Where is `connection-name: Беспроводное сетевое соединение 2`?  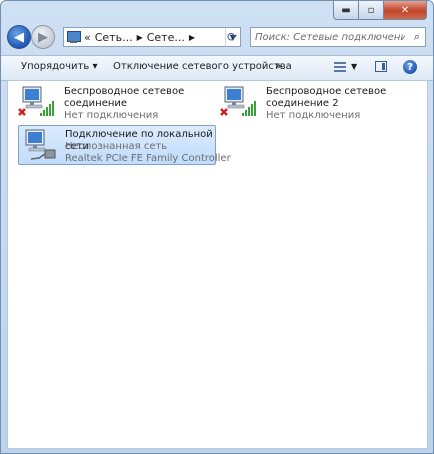
connection-name: Беспроводное сетевое соединение 2 is located at coordinates (326, 97).